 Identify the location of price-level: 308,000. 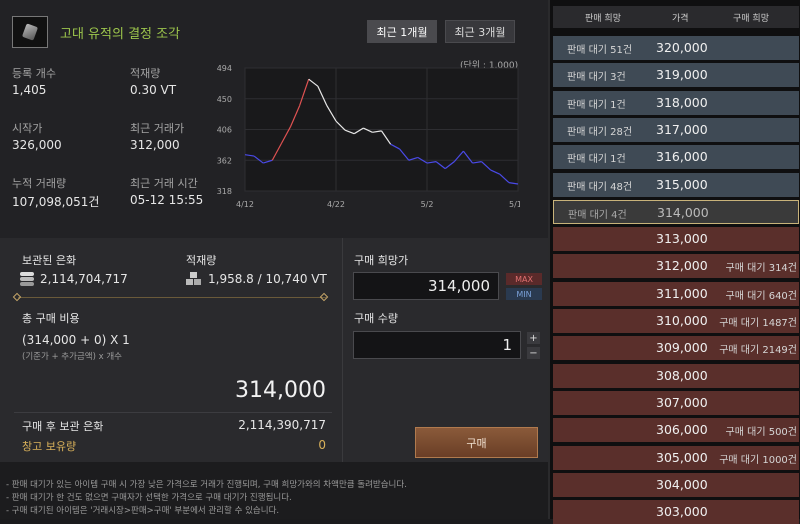
(682, 375).